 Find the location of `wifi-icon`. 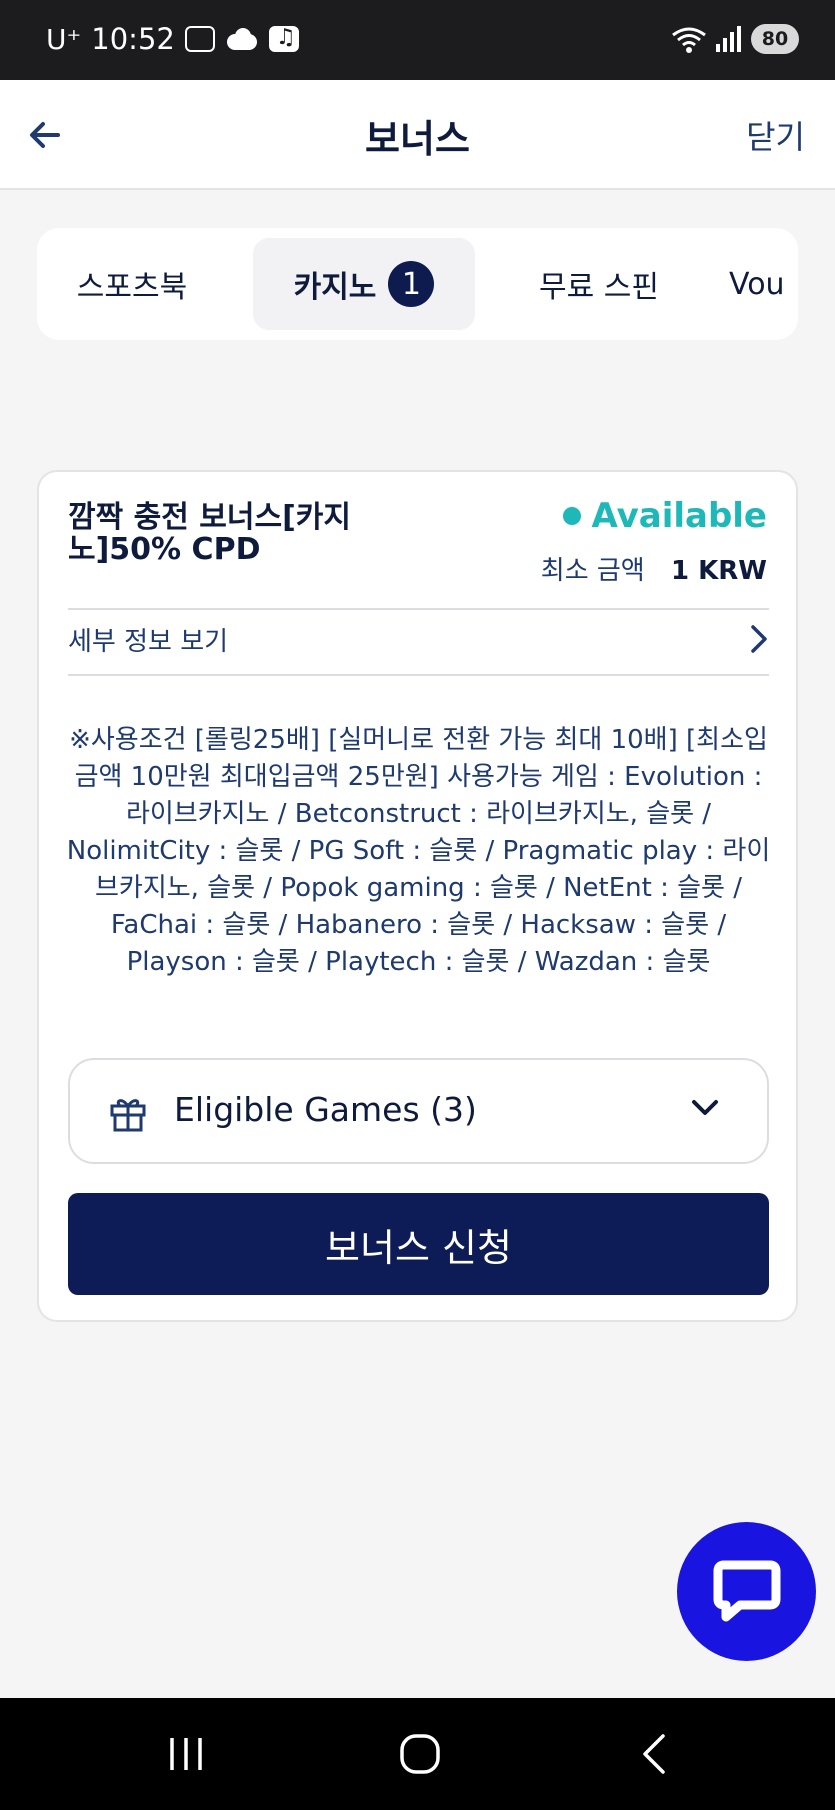

wifi-icon is located at coordinates (688, 39).